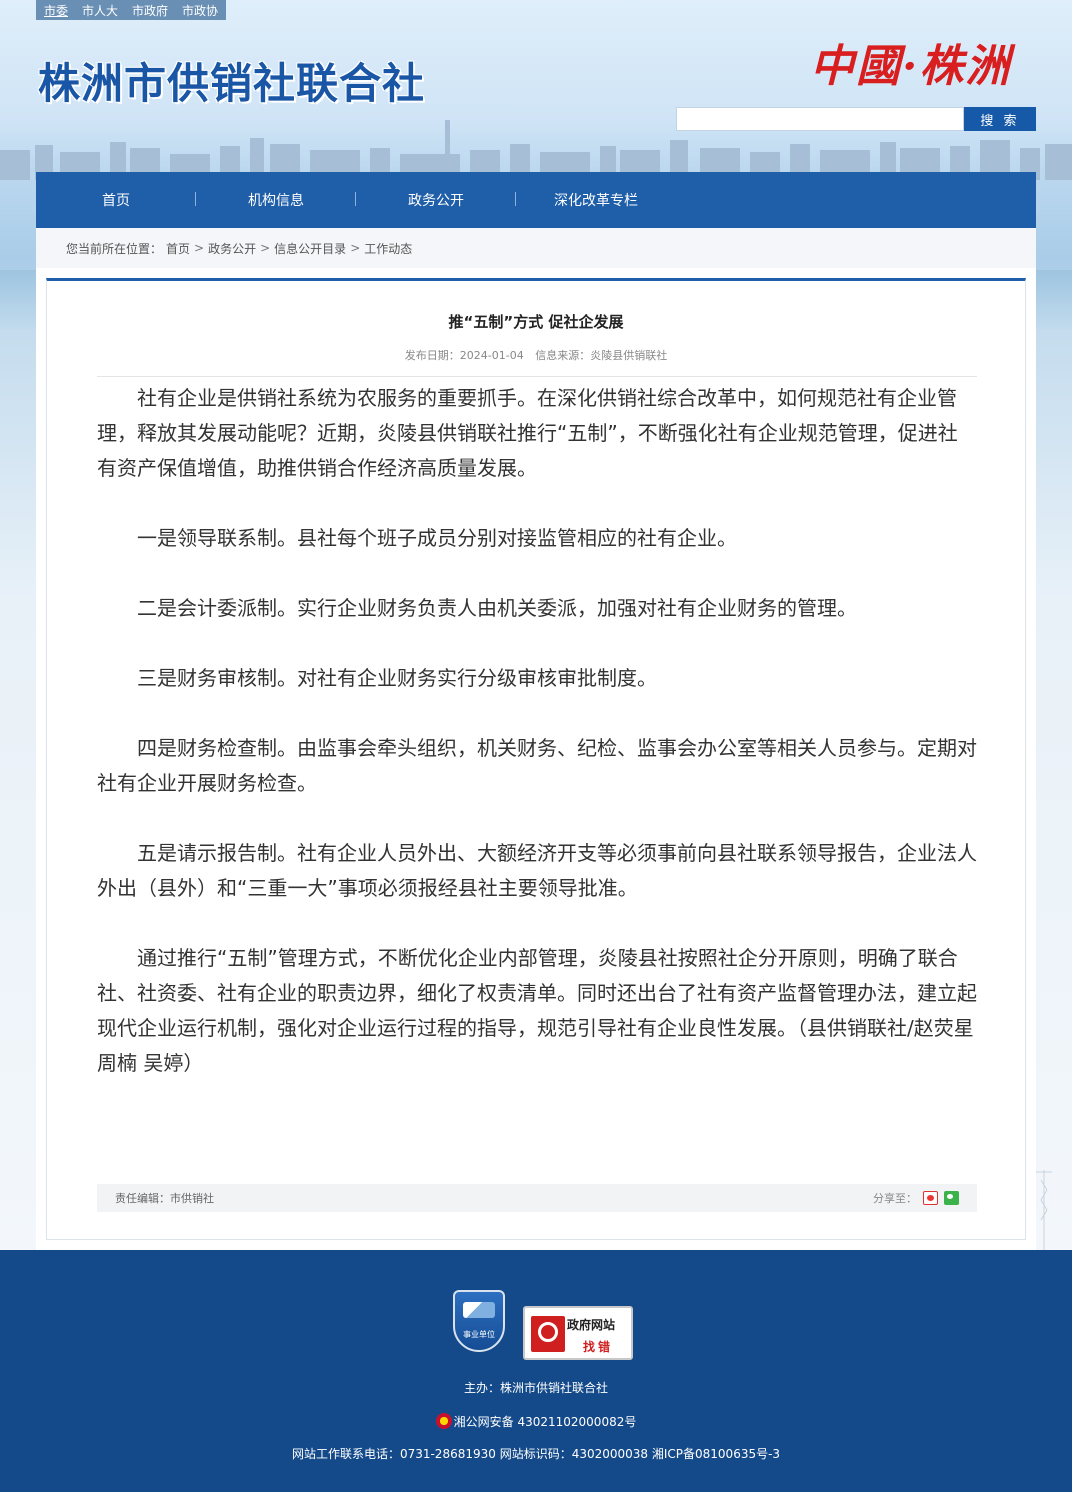 This screenshot has width=1072, height=1492. I want to click on wechat-share-icon, so click(951, 1198).